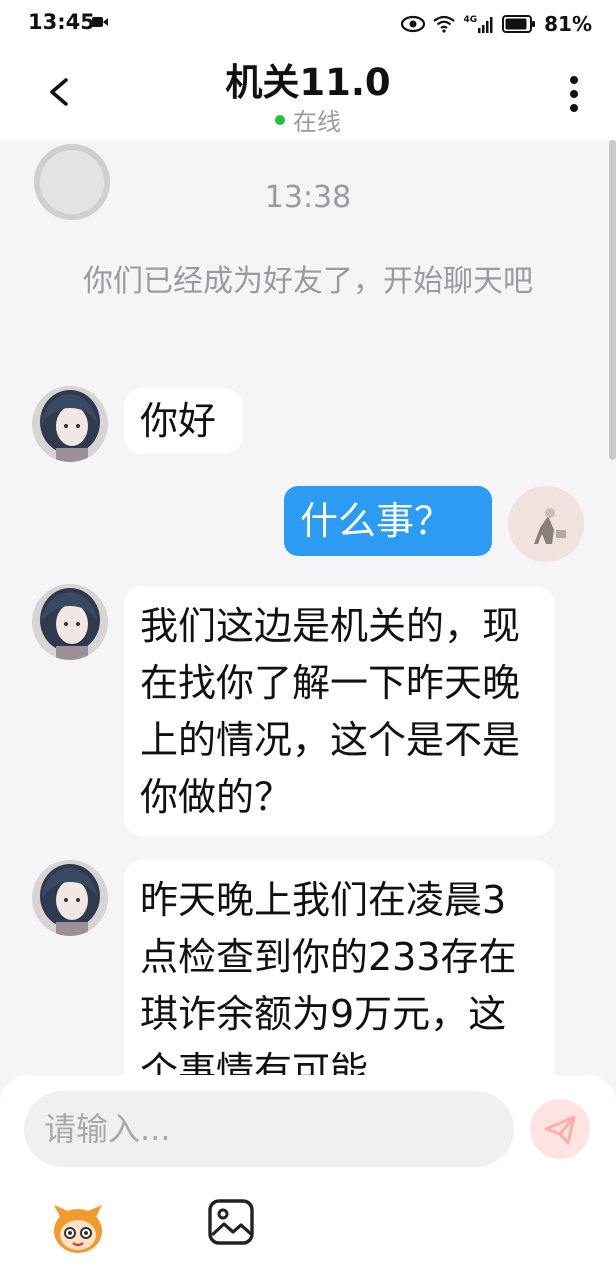 The height and width of the screenshot is (1280, 616). I want to click on message-bubble-self: 什么事？, so click(388, 521).